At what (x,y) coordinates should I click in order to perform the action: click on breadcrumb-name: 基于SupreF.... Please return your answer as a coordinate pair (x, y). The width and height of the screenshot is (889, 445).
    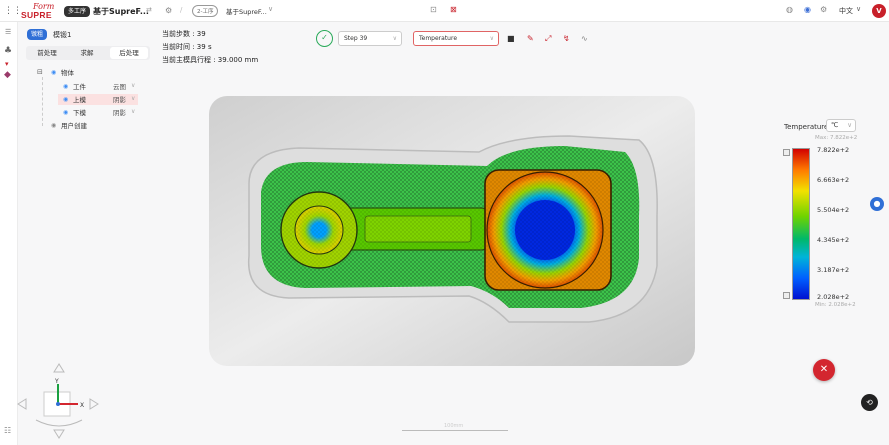
    Looking at the image, I should click on (246, 11).